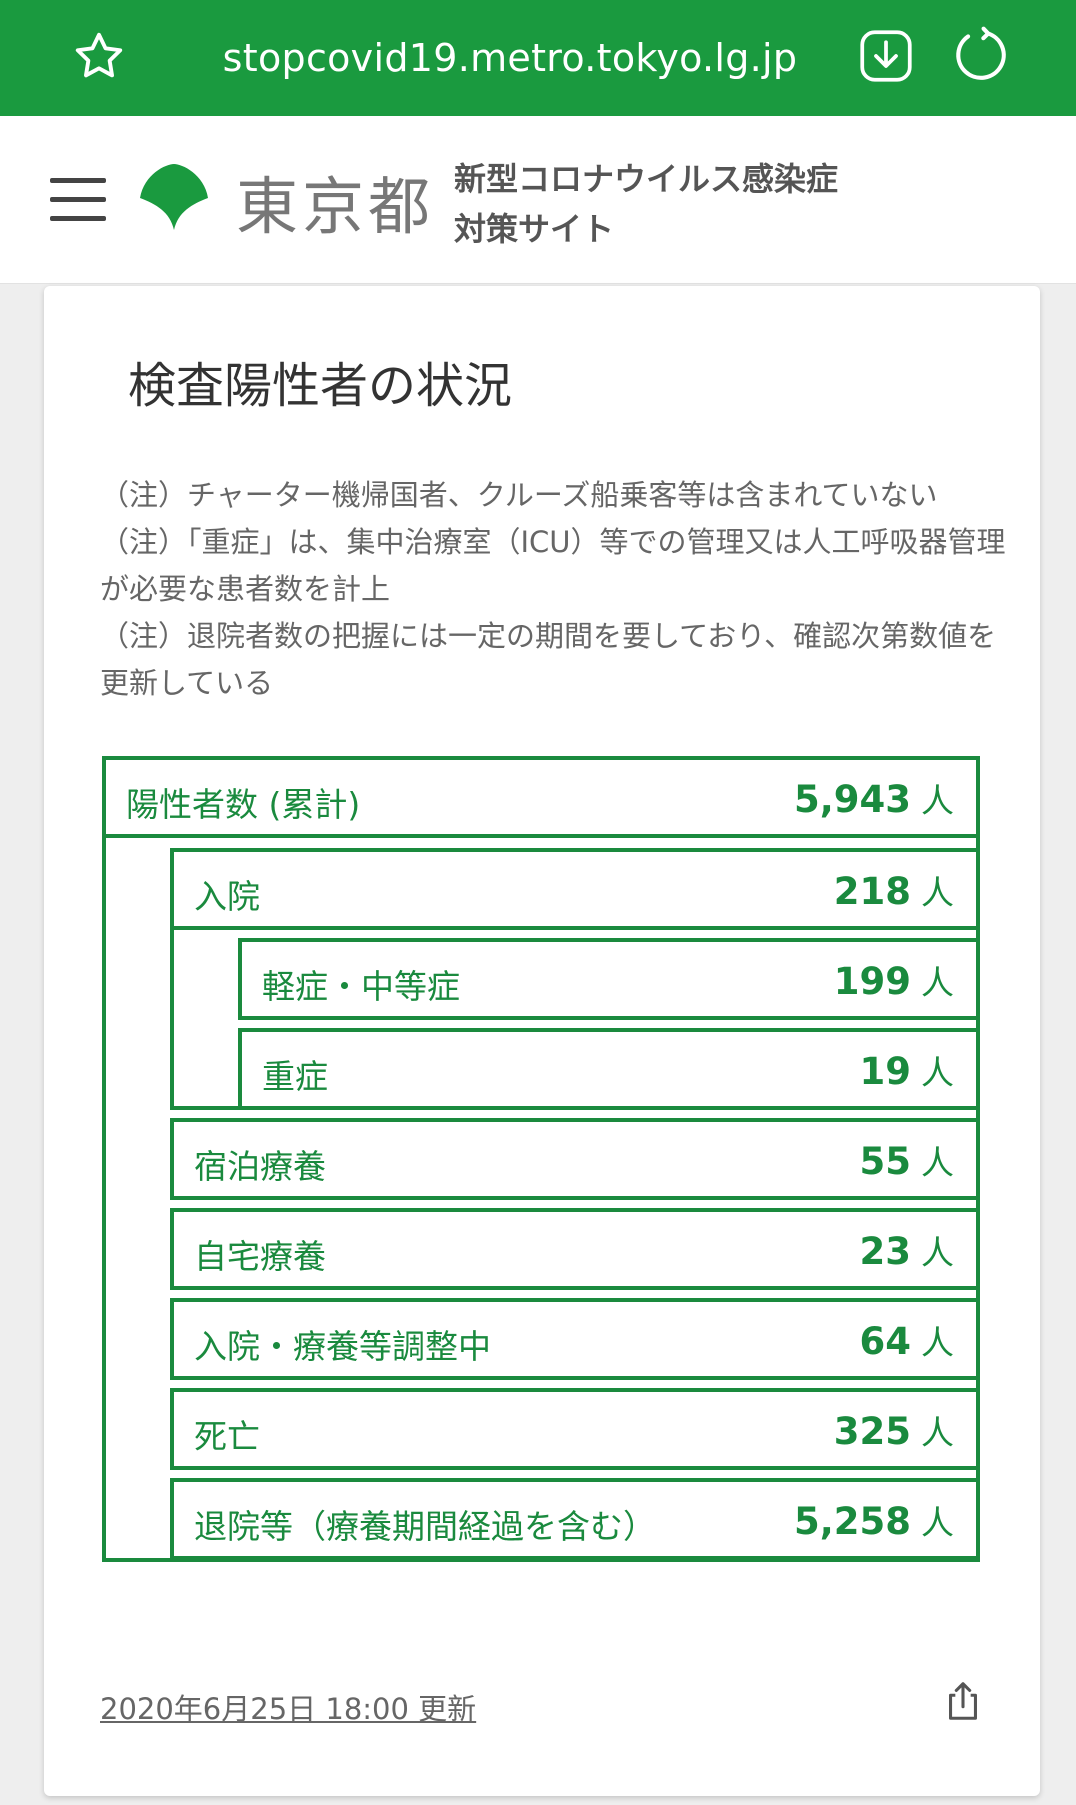 This screenshot has height=1805, width=1076. Describe the element at coordinates (335, 201) in the screenshot. I see `logo-text: 東京都` at that location.